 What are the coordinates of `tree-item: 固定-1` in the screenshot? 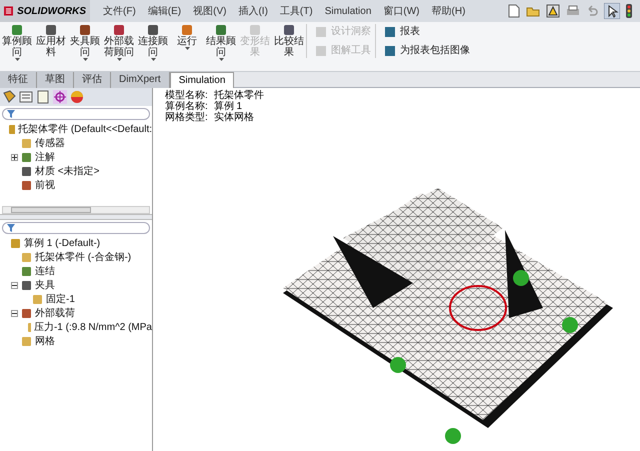 It's located at (60, 299).